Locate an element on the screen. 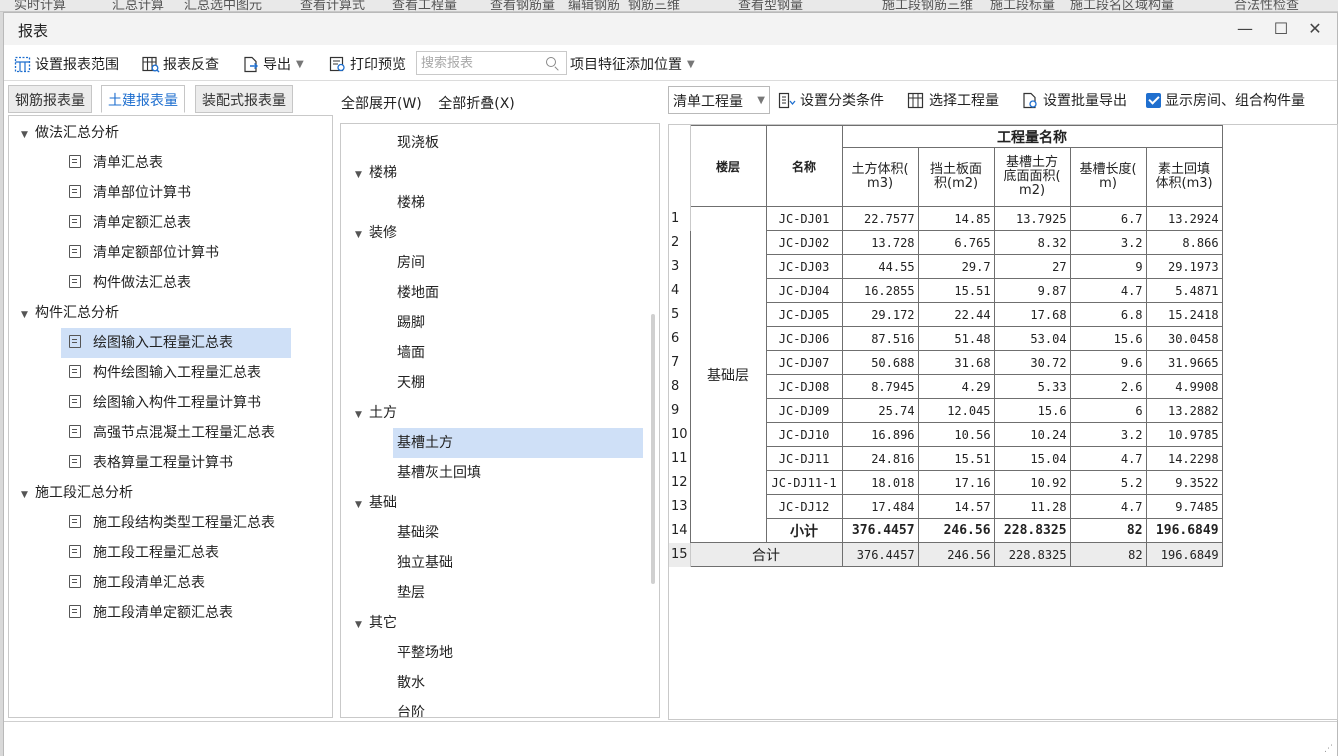 Image resolution: width=1338 pixels, height=756 pixels. value-cell: 16.2855 is located at coordinates (880, 290).